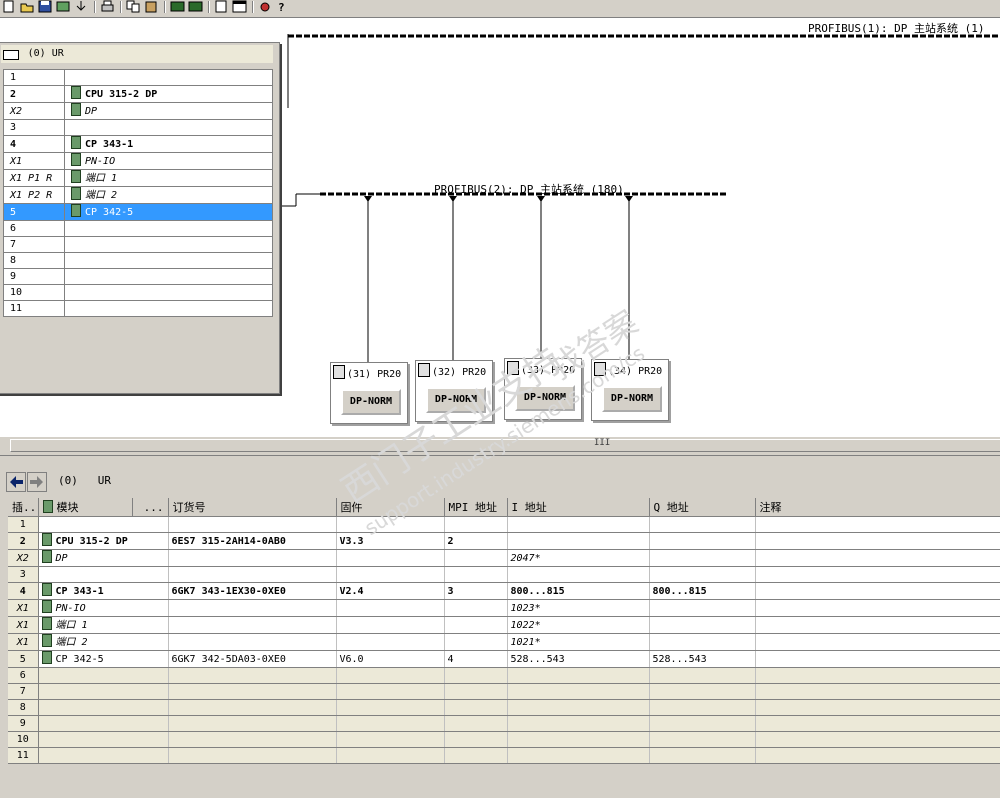  Describe the element at coordinates (578, 608) in the screenshot. I see `cell-i: 1023*` at that location.